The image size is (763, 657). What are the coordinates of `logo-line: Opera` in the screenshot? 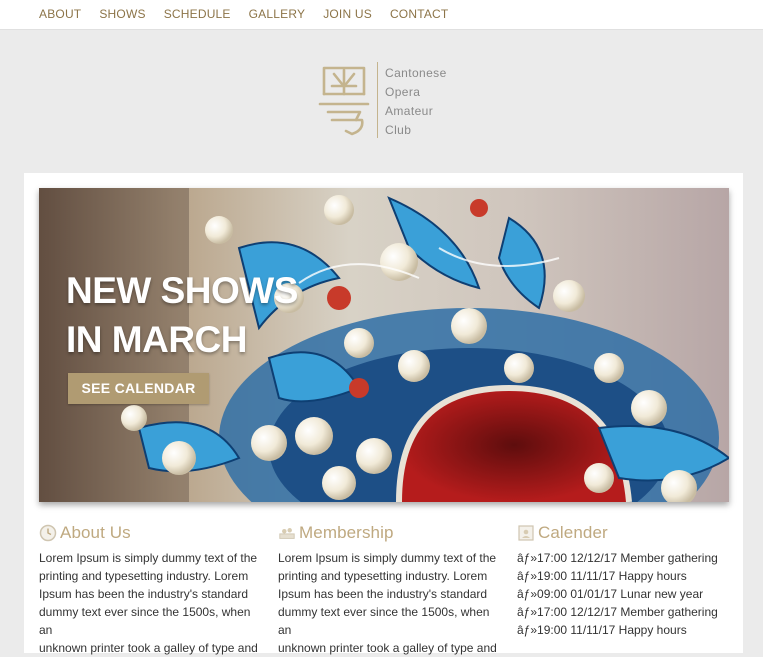 It's located at (403, 92).